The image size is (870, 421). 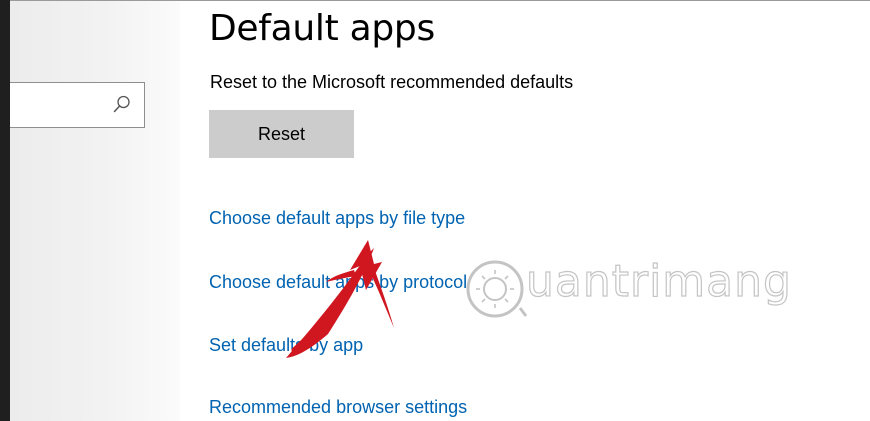 I want to click on reset-button: Reset, so click(x=281, y=134).